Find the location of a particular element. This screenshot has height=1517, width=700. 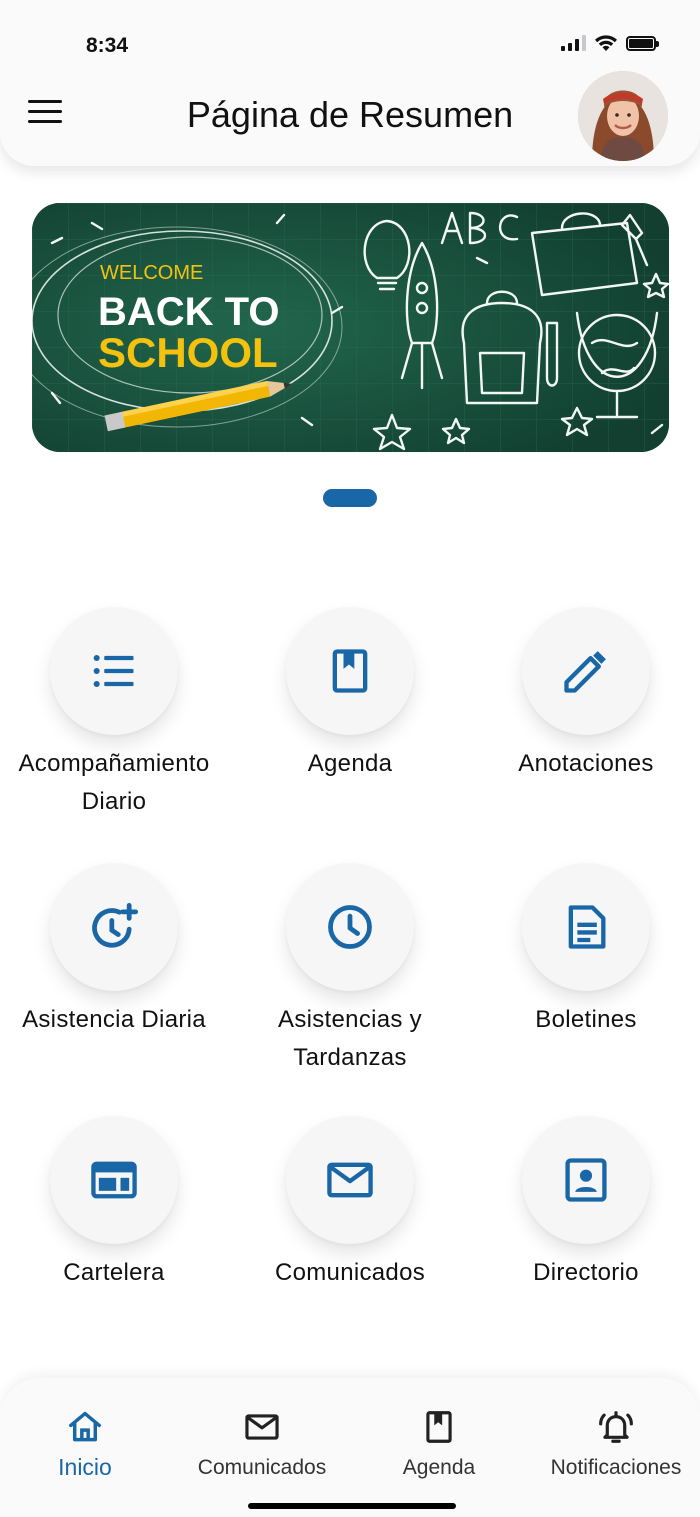

nav-label: Notificaciones is located at coordinates (616, 1467).